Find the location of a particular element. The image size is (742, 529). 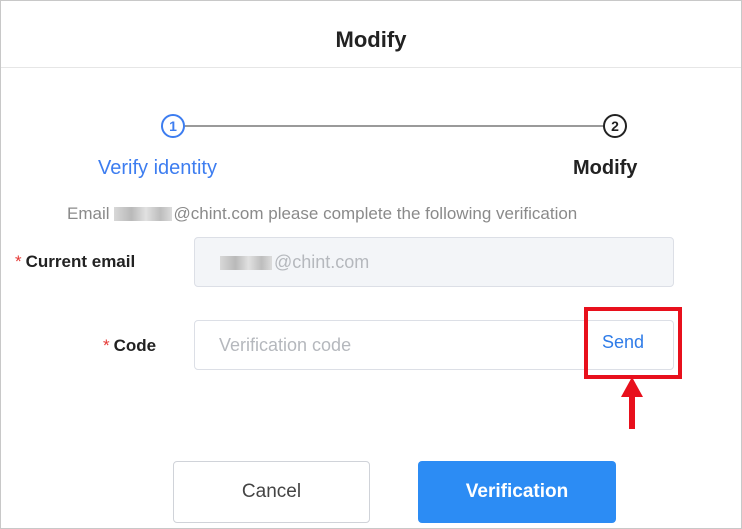

step-1-label: Verify identity is located at coordinates (157, 168).